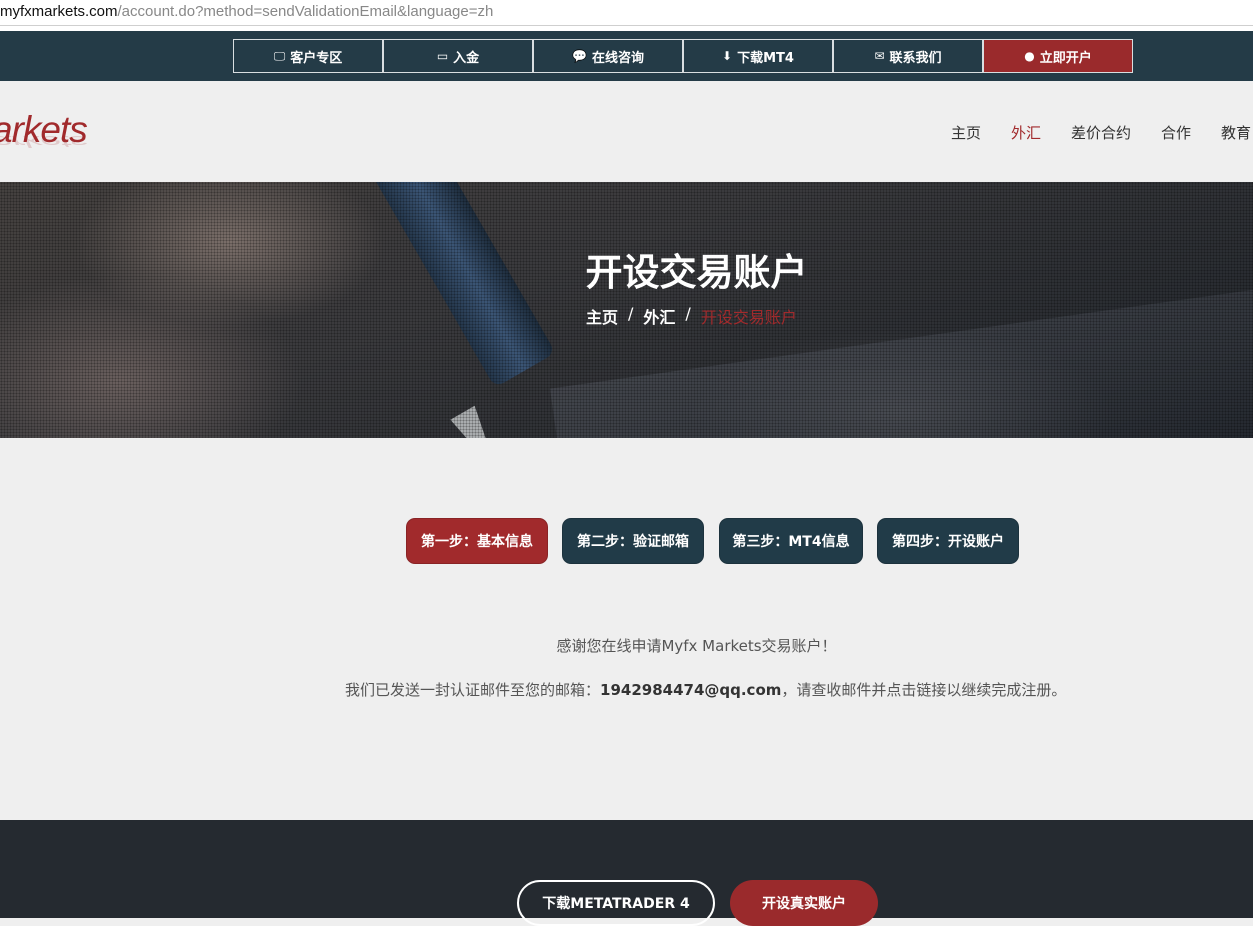 Image resolution: width=1253 pixels, height=926 pixels. What do you see at coordinates (442, 56) in the screenshot?
I see `credit-card-icon: ▭` at bounding box center [442, 56].